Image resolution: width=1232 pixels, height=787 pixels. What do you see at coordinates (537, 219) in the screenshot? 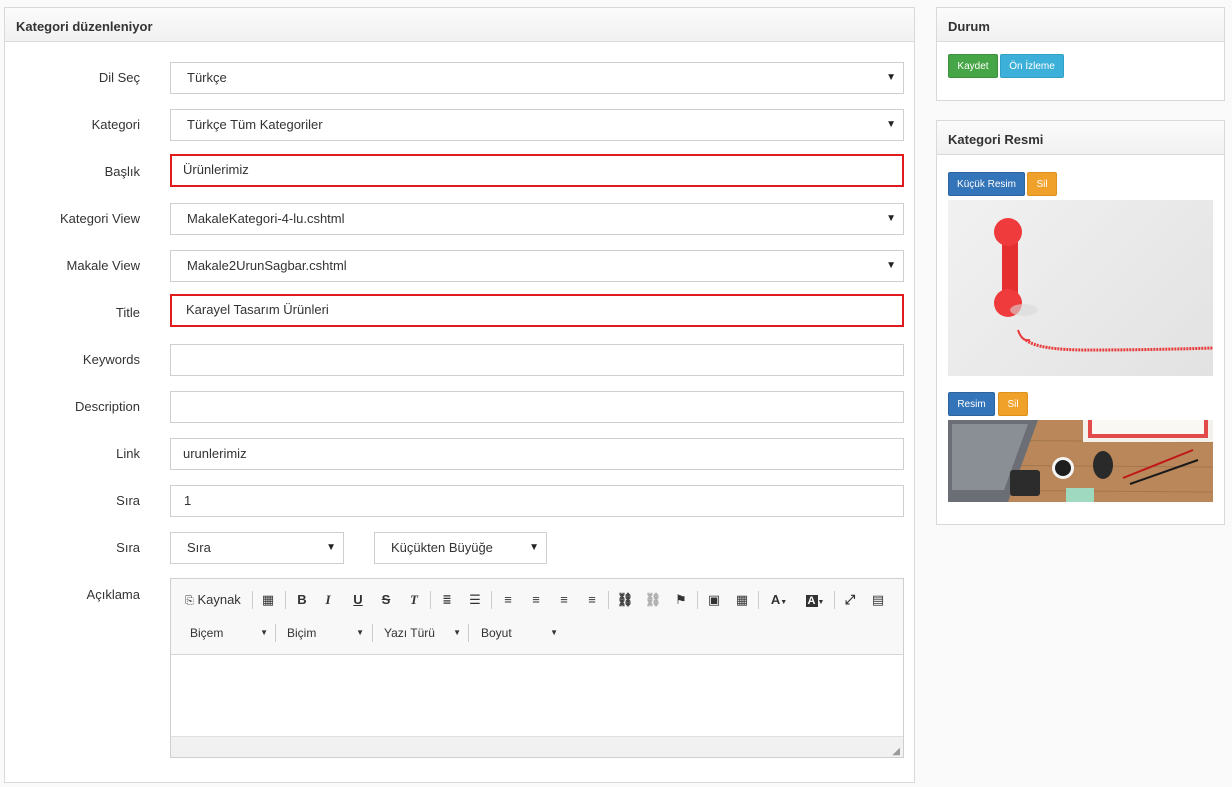
I see `category-view-select: MakaleKategori-4-lu.cshtml ▼` at bounding box center [537, 219].